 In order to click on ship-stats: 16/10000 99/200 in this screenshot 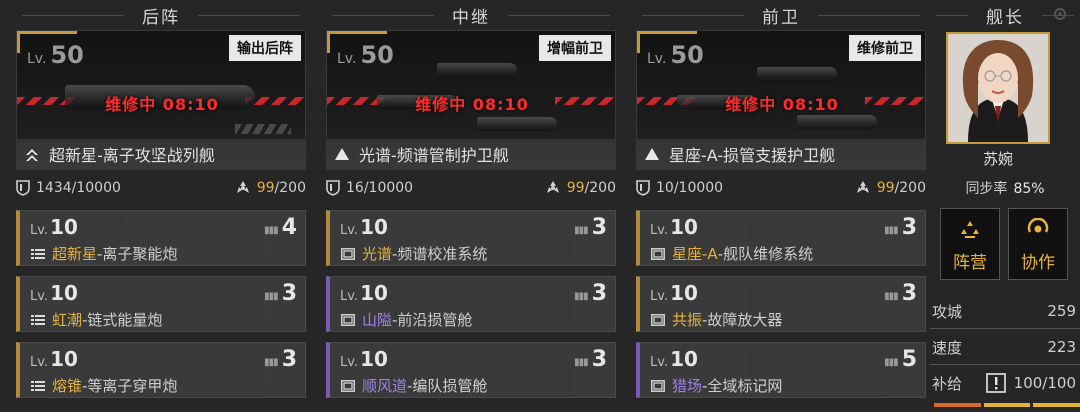, I will do `click(471, 188)`.